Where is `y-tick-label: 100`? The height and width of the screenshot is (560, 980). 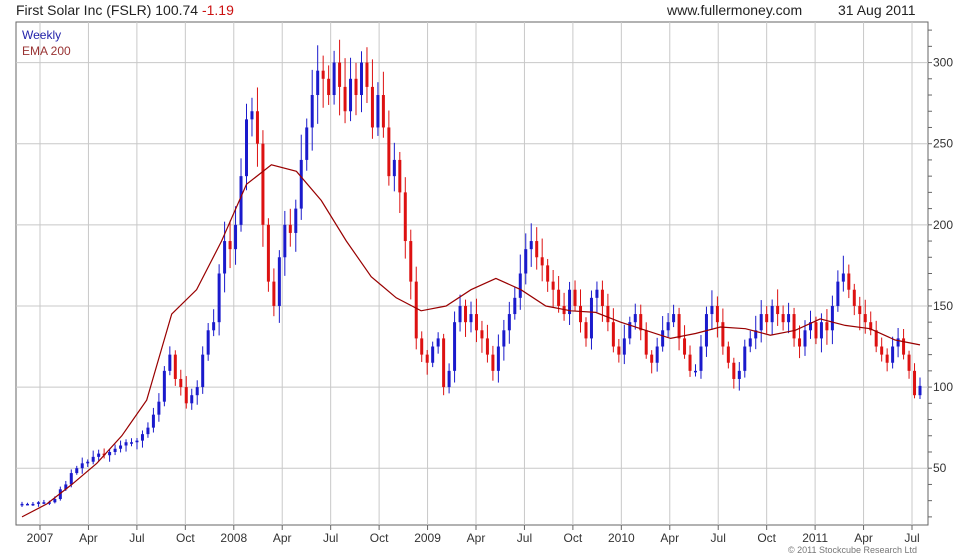 y-tick-label: 100 is located at coordinates (943, 387).